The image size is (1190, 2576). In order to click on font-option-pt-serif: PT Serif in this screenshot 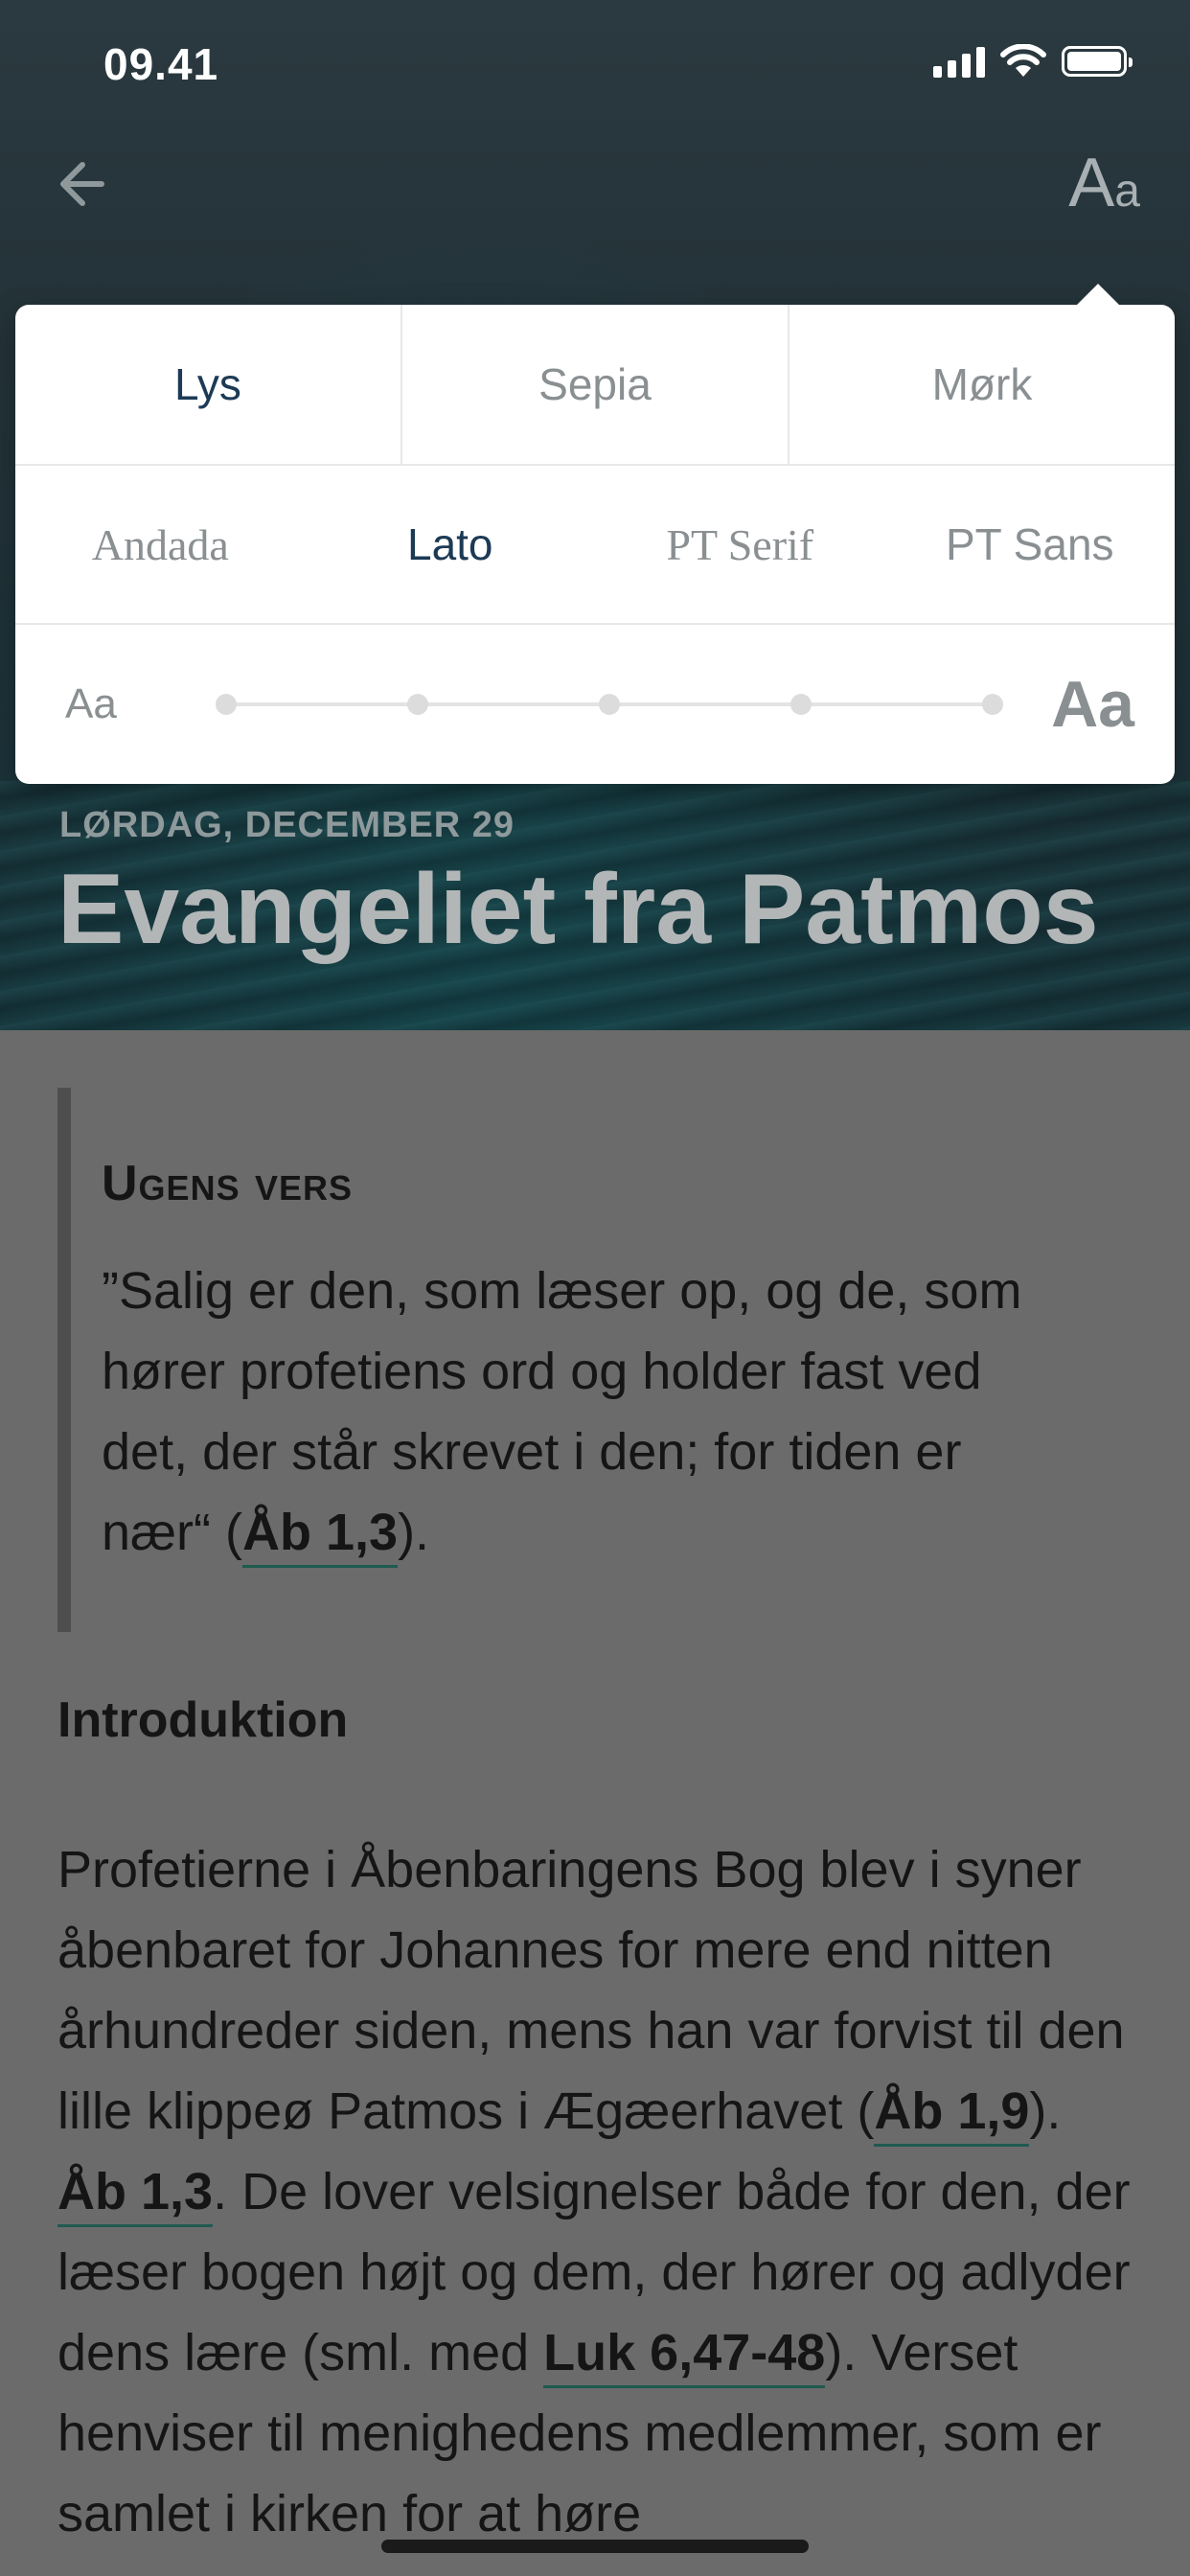, I will do `click(740, 544)`.